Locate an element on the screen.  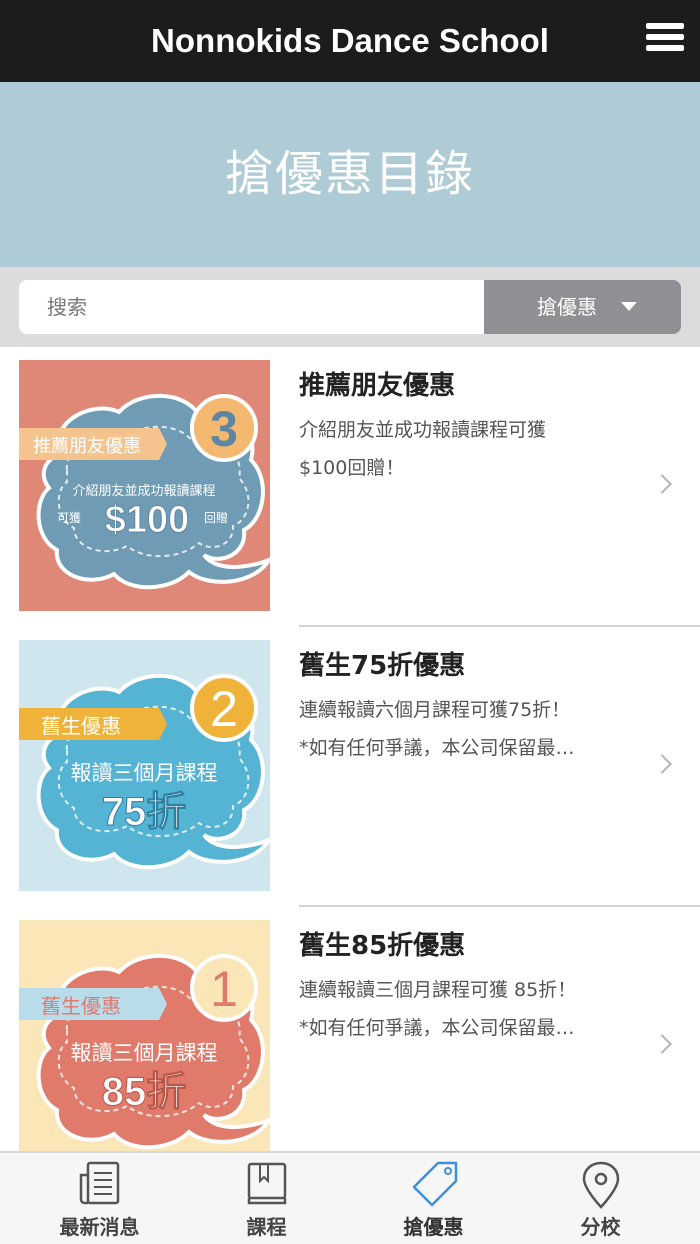
badge-number: 2 is located at coordinates (224, 709).